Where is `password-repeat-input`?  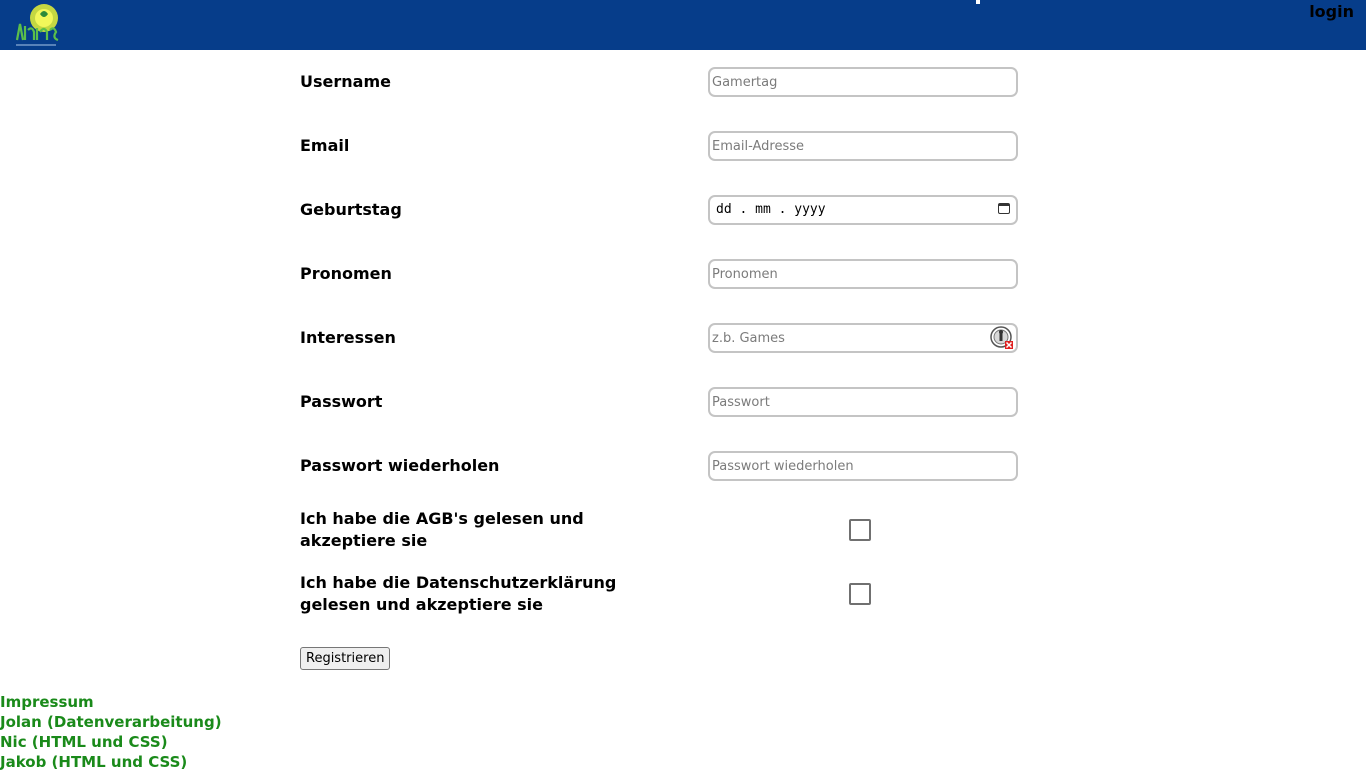 password-repeat-input is located at coordinates (863, 466).